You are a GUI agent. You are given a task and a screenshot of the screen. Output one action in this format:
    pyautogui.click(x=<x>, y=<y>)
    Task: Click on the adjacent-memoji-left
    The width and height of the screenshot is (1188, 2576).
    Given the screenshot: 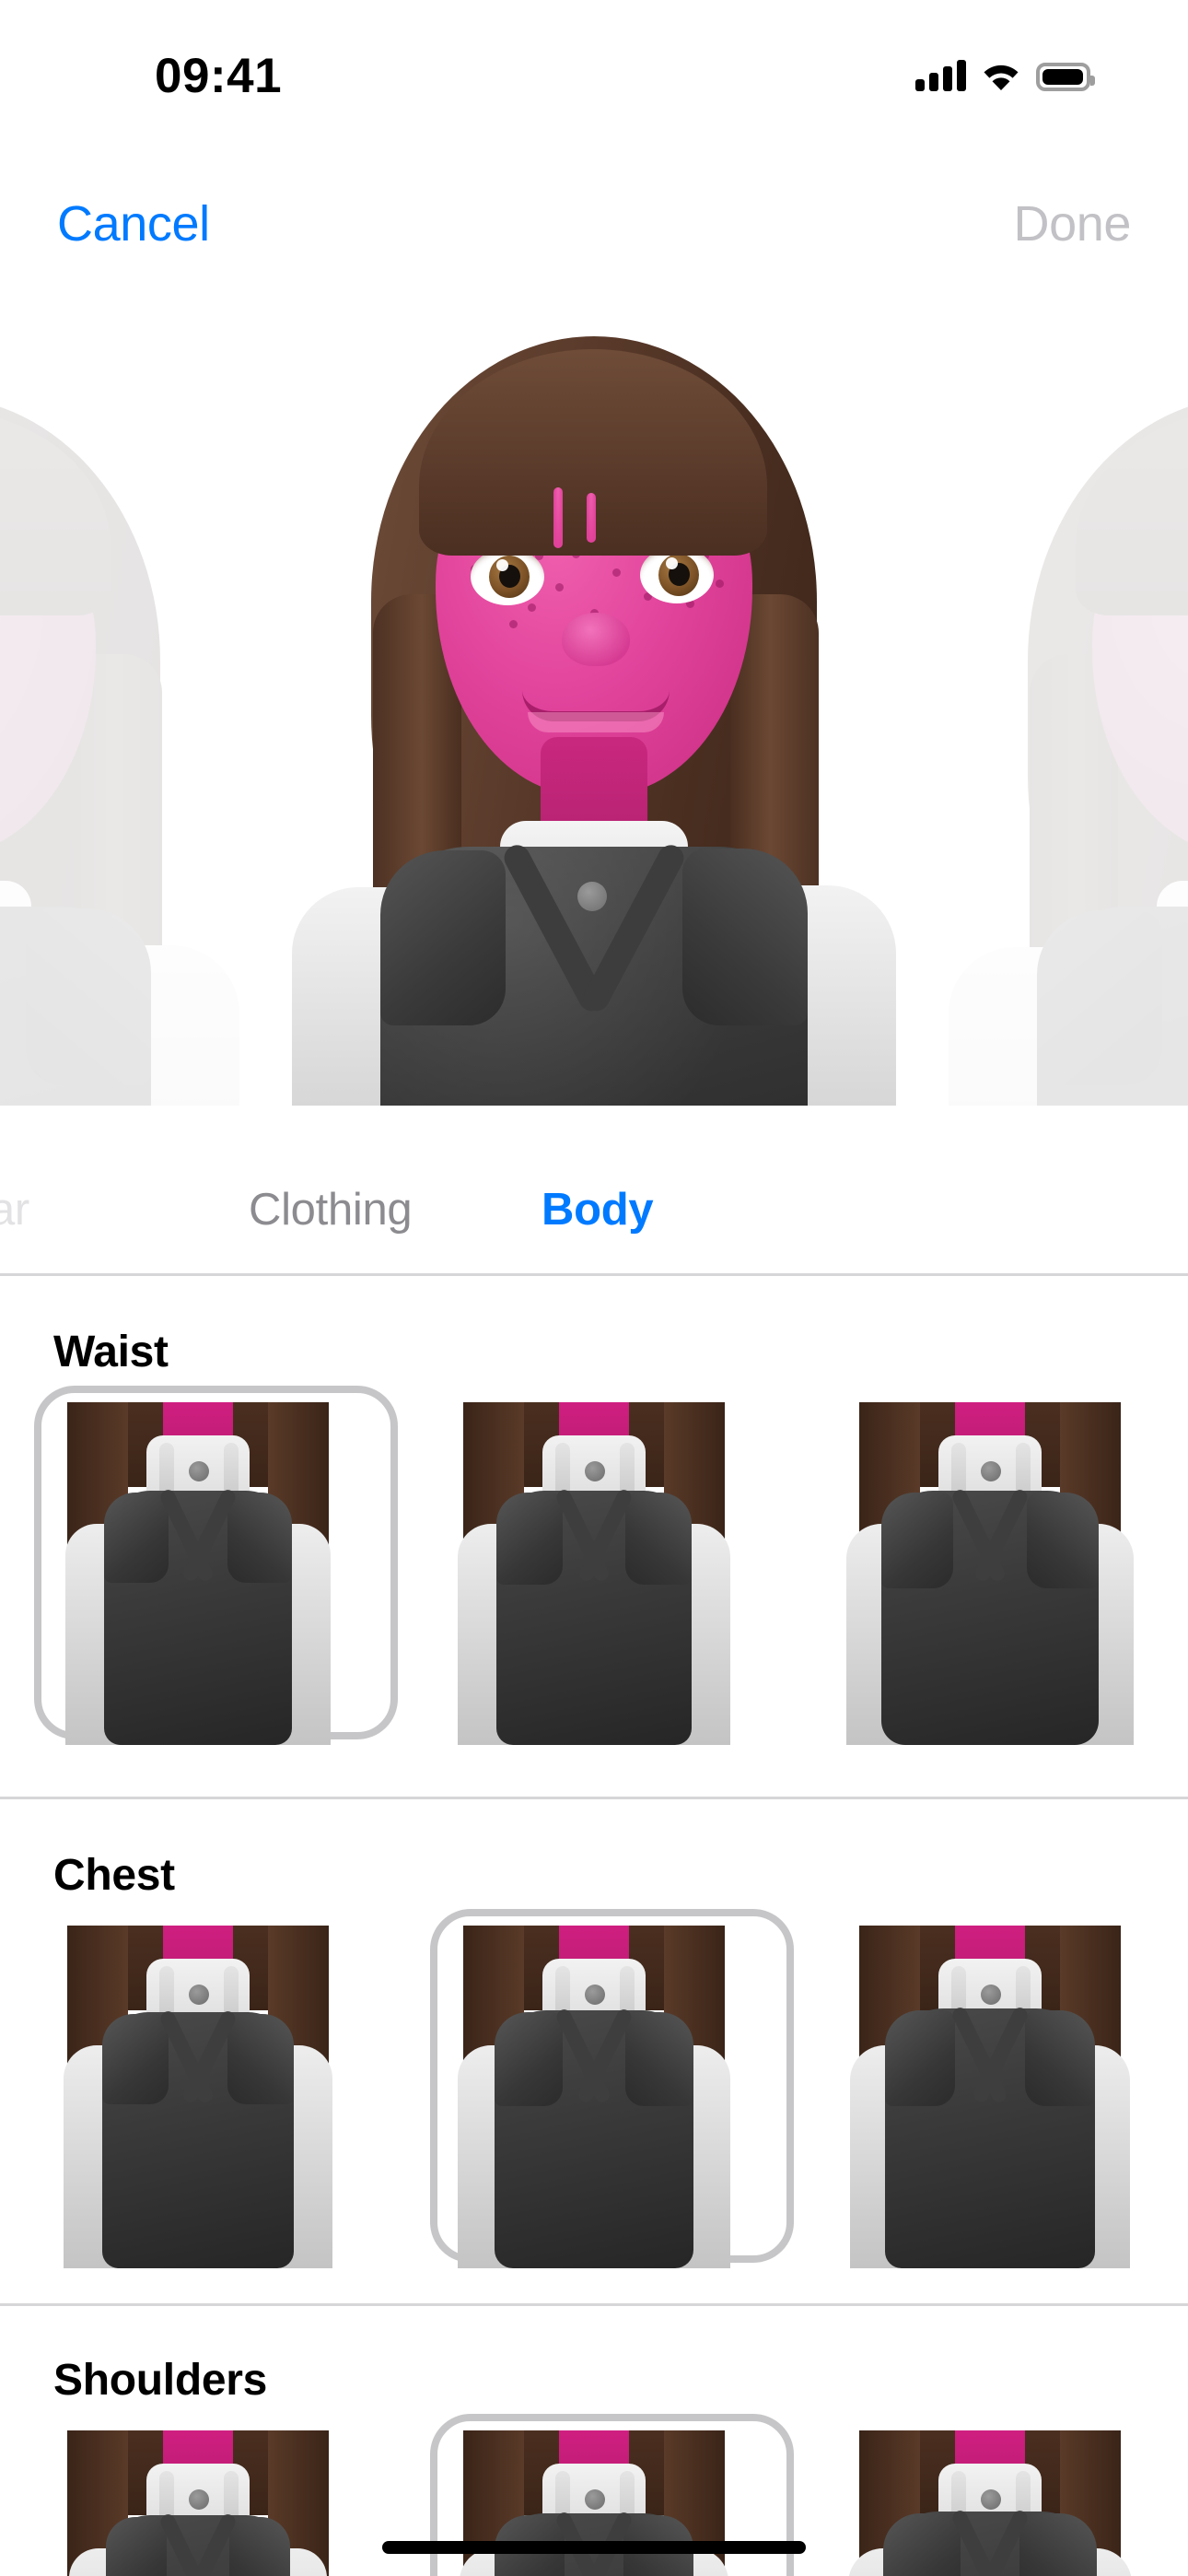 What is the action you would take?
    pyautogui.click(x=130, y=742)
    